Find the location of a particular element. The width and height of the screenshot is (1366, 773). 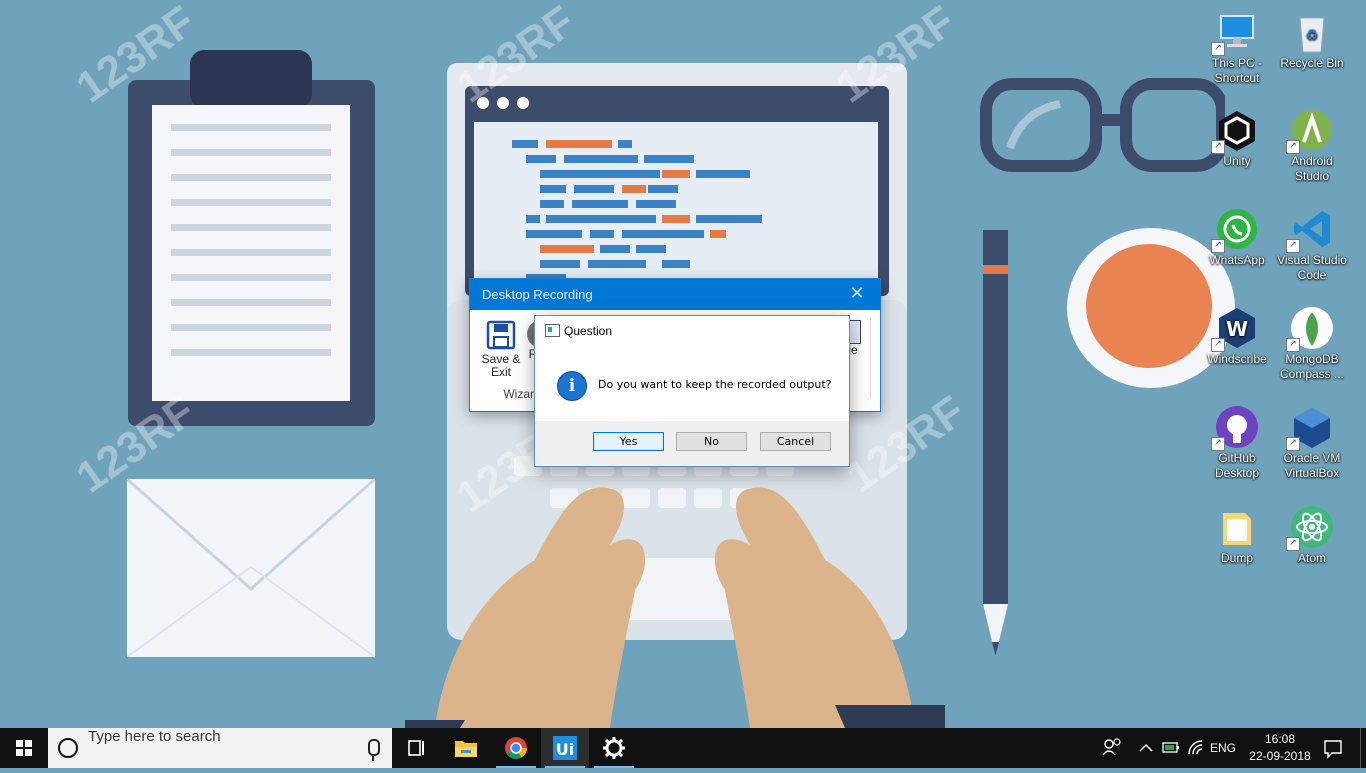

task-view-button is located at coordinates (416, 748).